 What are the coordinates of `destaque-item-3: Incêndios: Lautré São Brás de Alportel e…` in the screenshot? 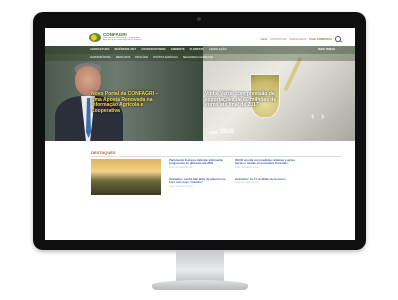 It's located at (199, 182).